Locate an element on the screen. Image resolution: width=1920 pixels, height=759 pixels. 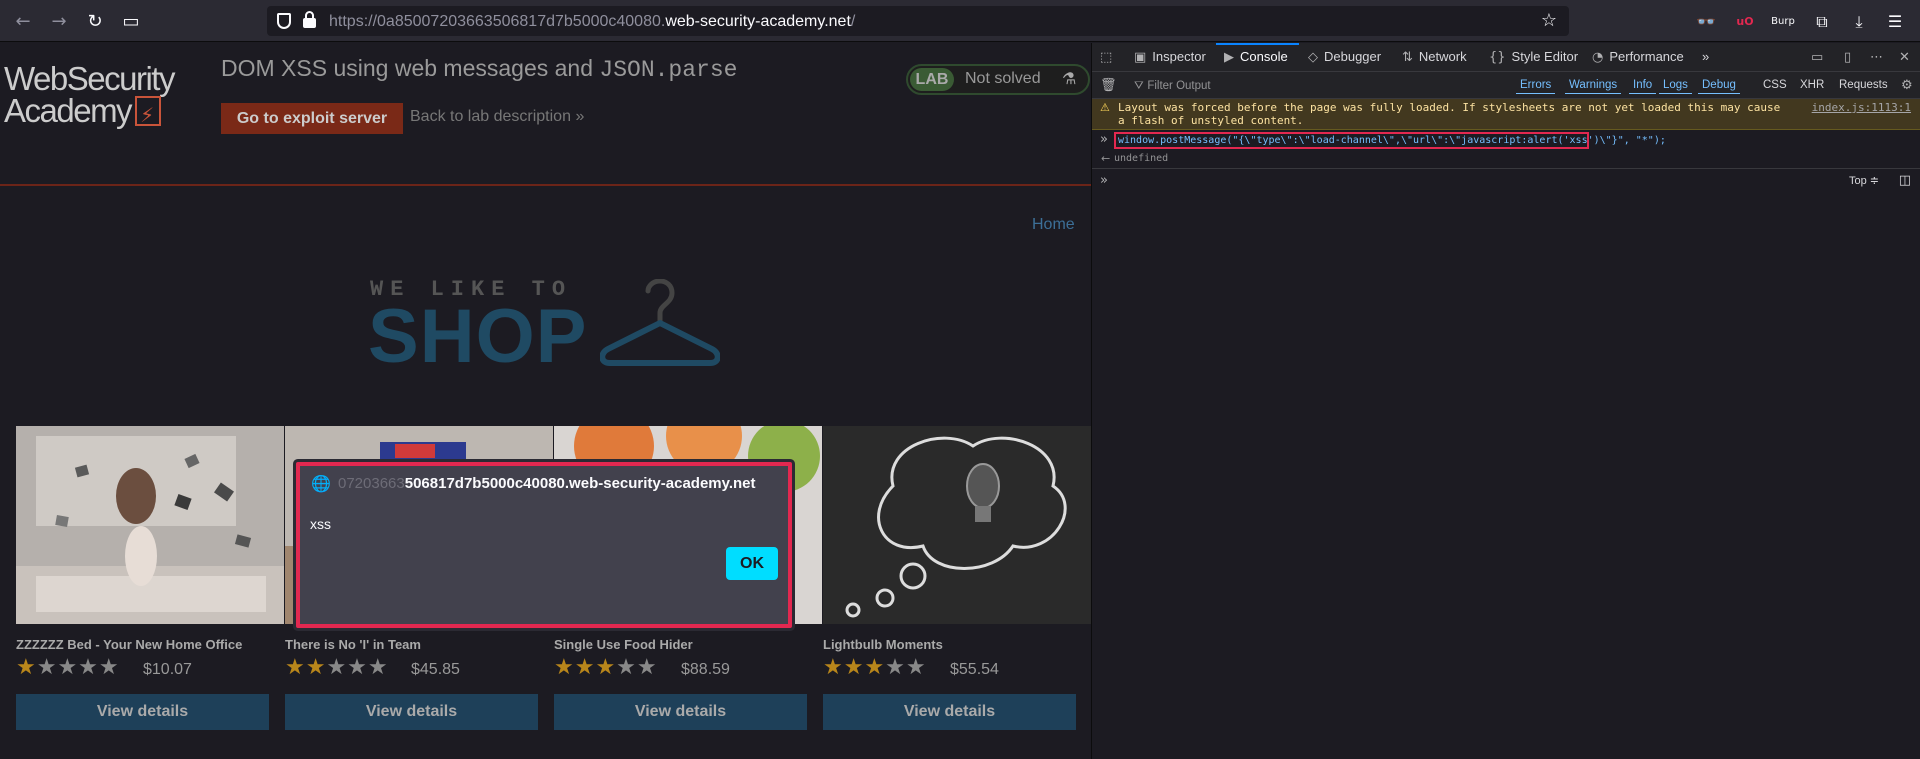
inspector-icon: ▣ is located at coordinates (1140, 57).